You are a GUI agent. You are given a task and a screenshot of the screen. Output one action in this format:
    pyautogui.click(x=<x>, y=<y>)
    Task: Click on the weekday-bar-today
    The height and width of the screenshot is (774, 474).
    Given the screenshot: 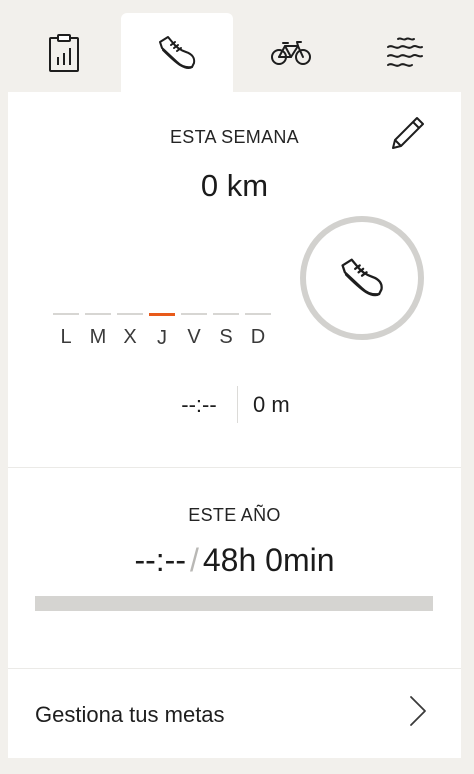 What is the action you would take?
    pyautogui.click(x=162, y=314)
    